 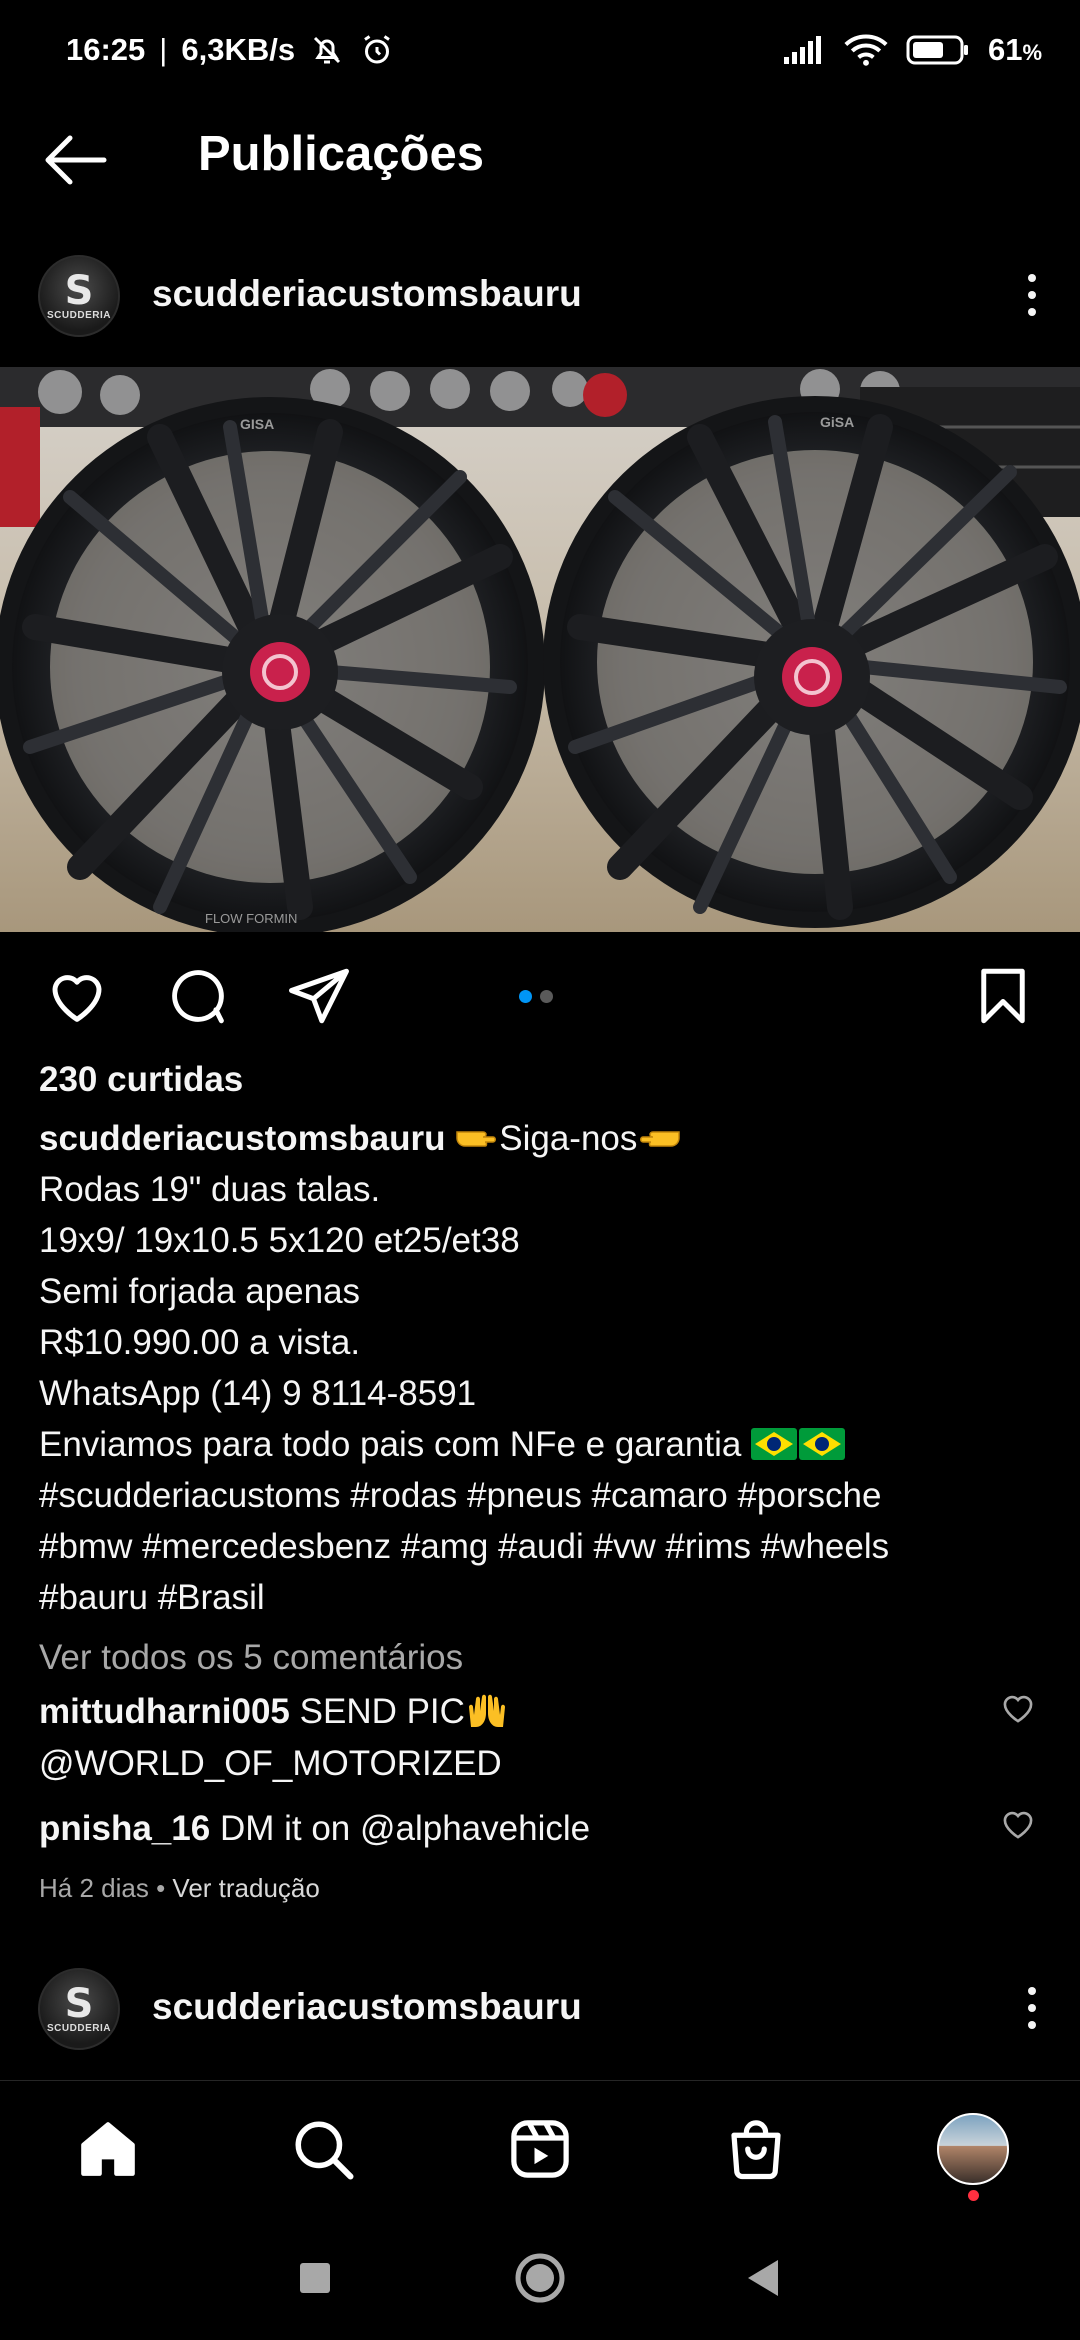 What do you see at coordinates (544, 1597) in the screenshot?
I see `caption-hashtags: #bauru #Brasil` at bounding box center [544, 1597].